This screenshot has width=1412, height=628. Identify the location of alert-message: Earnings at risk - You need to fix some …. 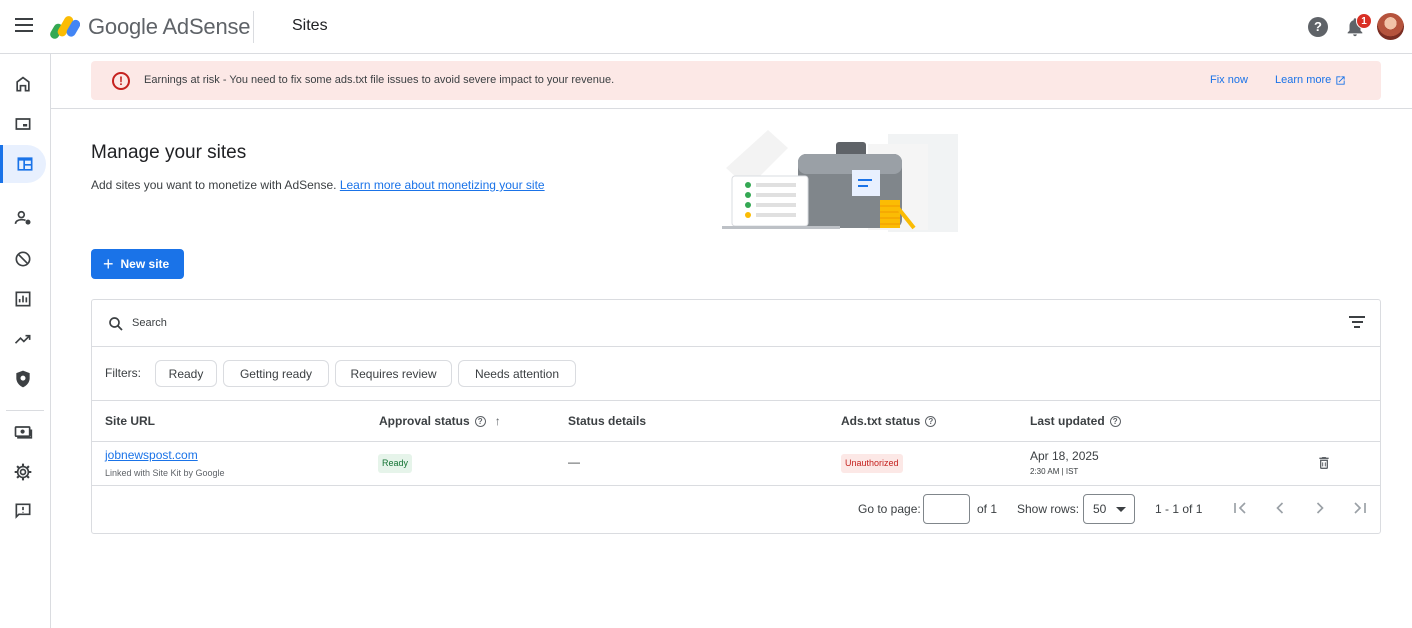
(379, 80).